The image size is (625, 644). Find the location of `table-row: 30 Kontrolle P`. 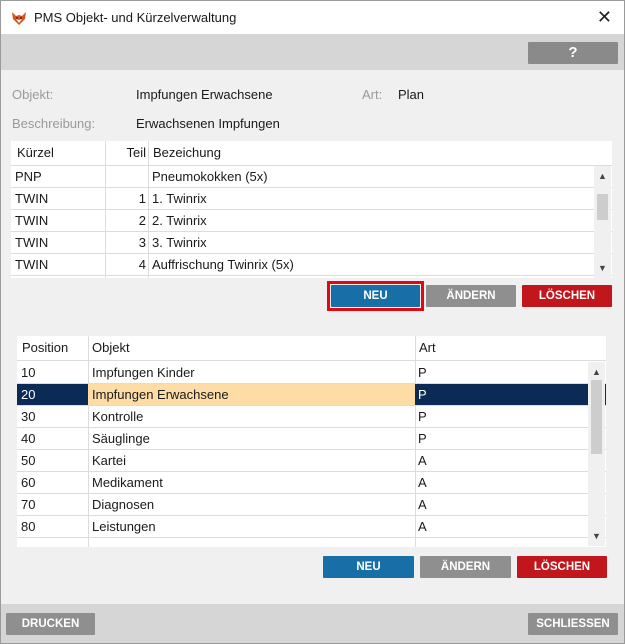

table-row: 30 Kontrolle P is located at coordinates (311, 417).